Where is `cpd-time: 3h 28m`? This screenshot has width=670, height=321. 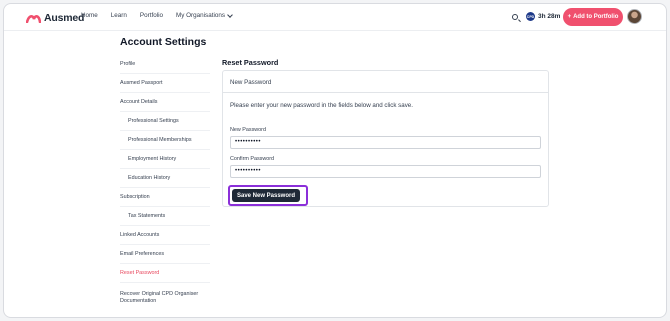
cpd-time: 3h 28m is located at coordinates (549, 16).